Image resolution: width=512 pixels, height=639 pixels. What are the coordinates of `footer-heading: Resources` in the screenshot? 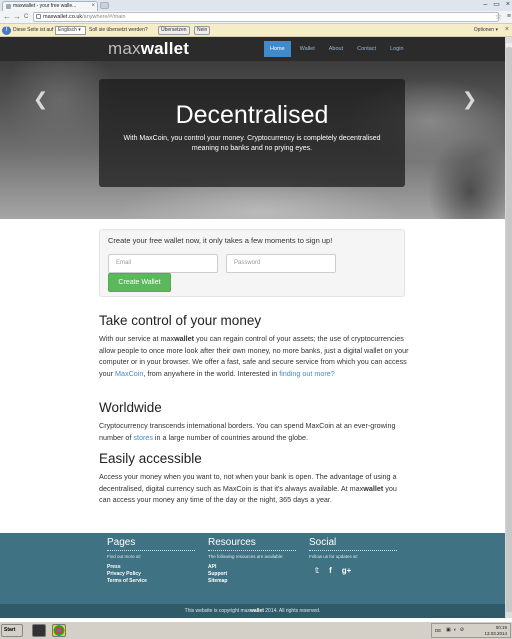 It's located at (252, 544).